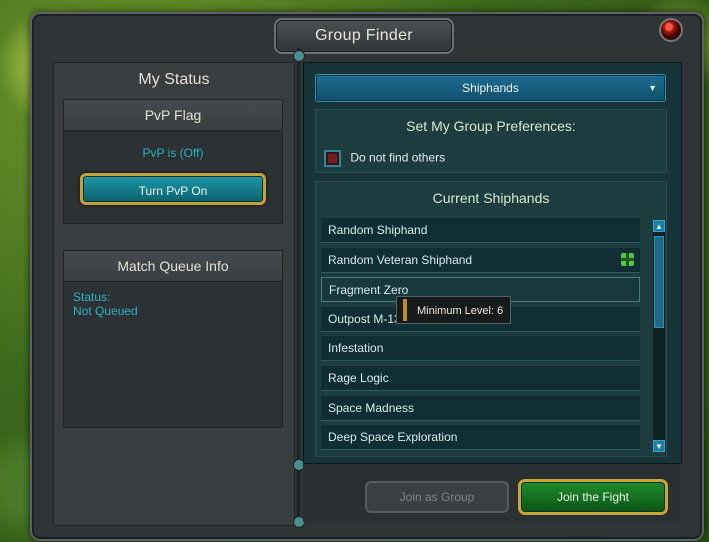 This screenshot has height=542, width=709. What do you see at coordinates (627, 259) in the screenshot?
I see `gift-icon` at bounding box center [627, 259].